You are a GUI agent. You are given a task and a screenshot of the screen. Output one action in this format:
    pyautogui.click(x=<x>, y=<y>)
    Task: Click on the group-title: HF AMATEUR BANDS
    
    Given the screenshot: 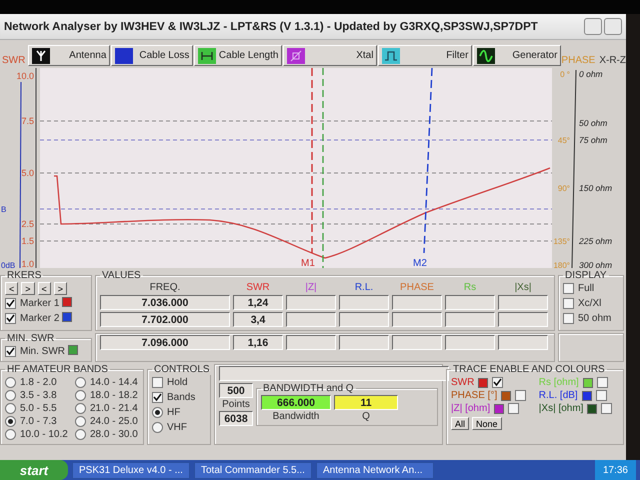 What is the action you would take?
    pyautogui.click(x=57, y=369)
    